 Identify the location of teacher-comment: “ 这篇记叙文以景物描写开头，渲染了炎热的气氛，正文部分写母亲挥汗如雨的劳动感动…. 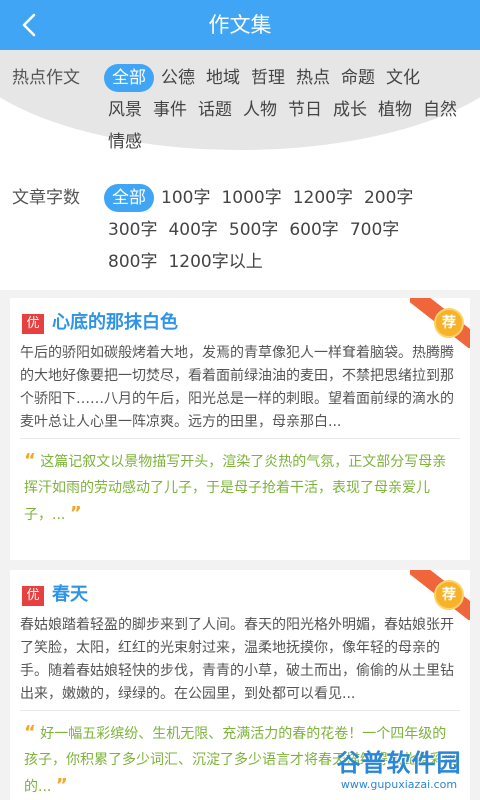
(242, 488).